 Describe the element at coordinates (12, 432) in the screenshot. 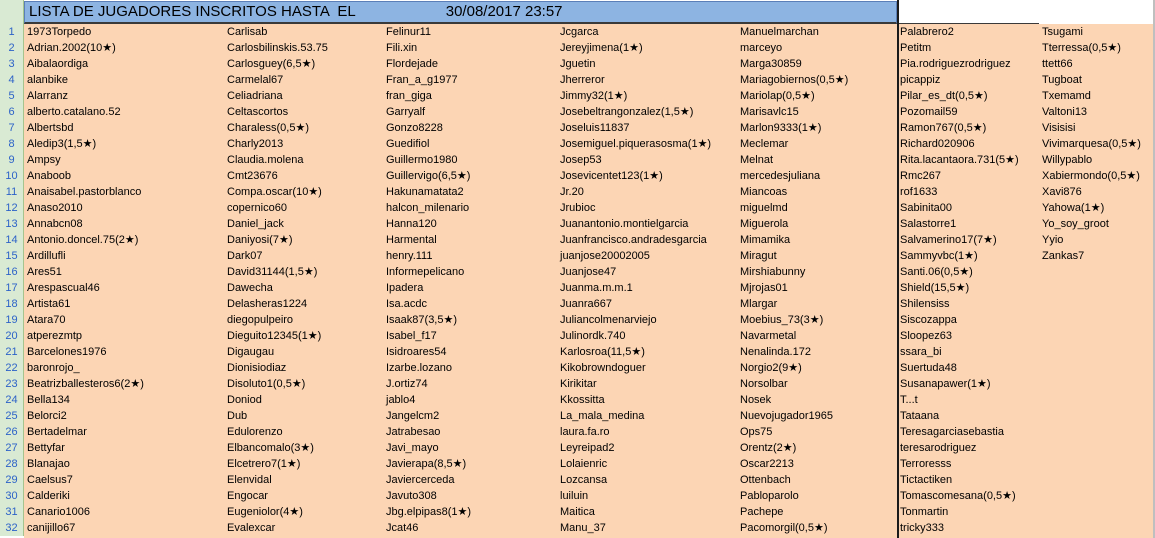

I see `row-number: 26` at that location.